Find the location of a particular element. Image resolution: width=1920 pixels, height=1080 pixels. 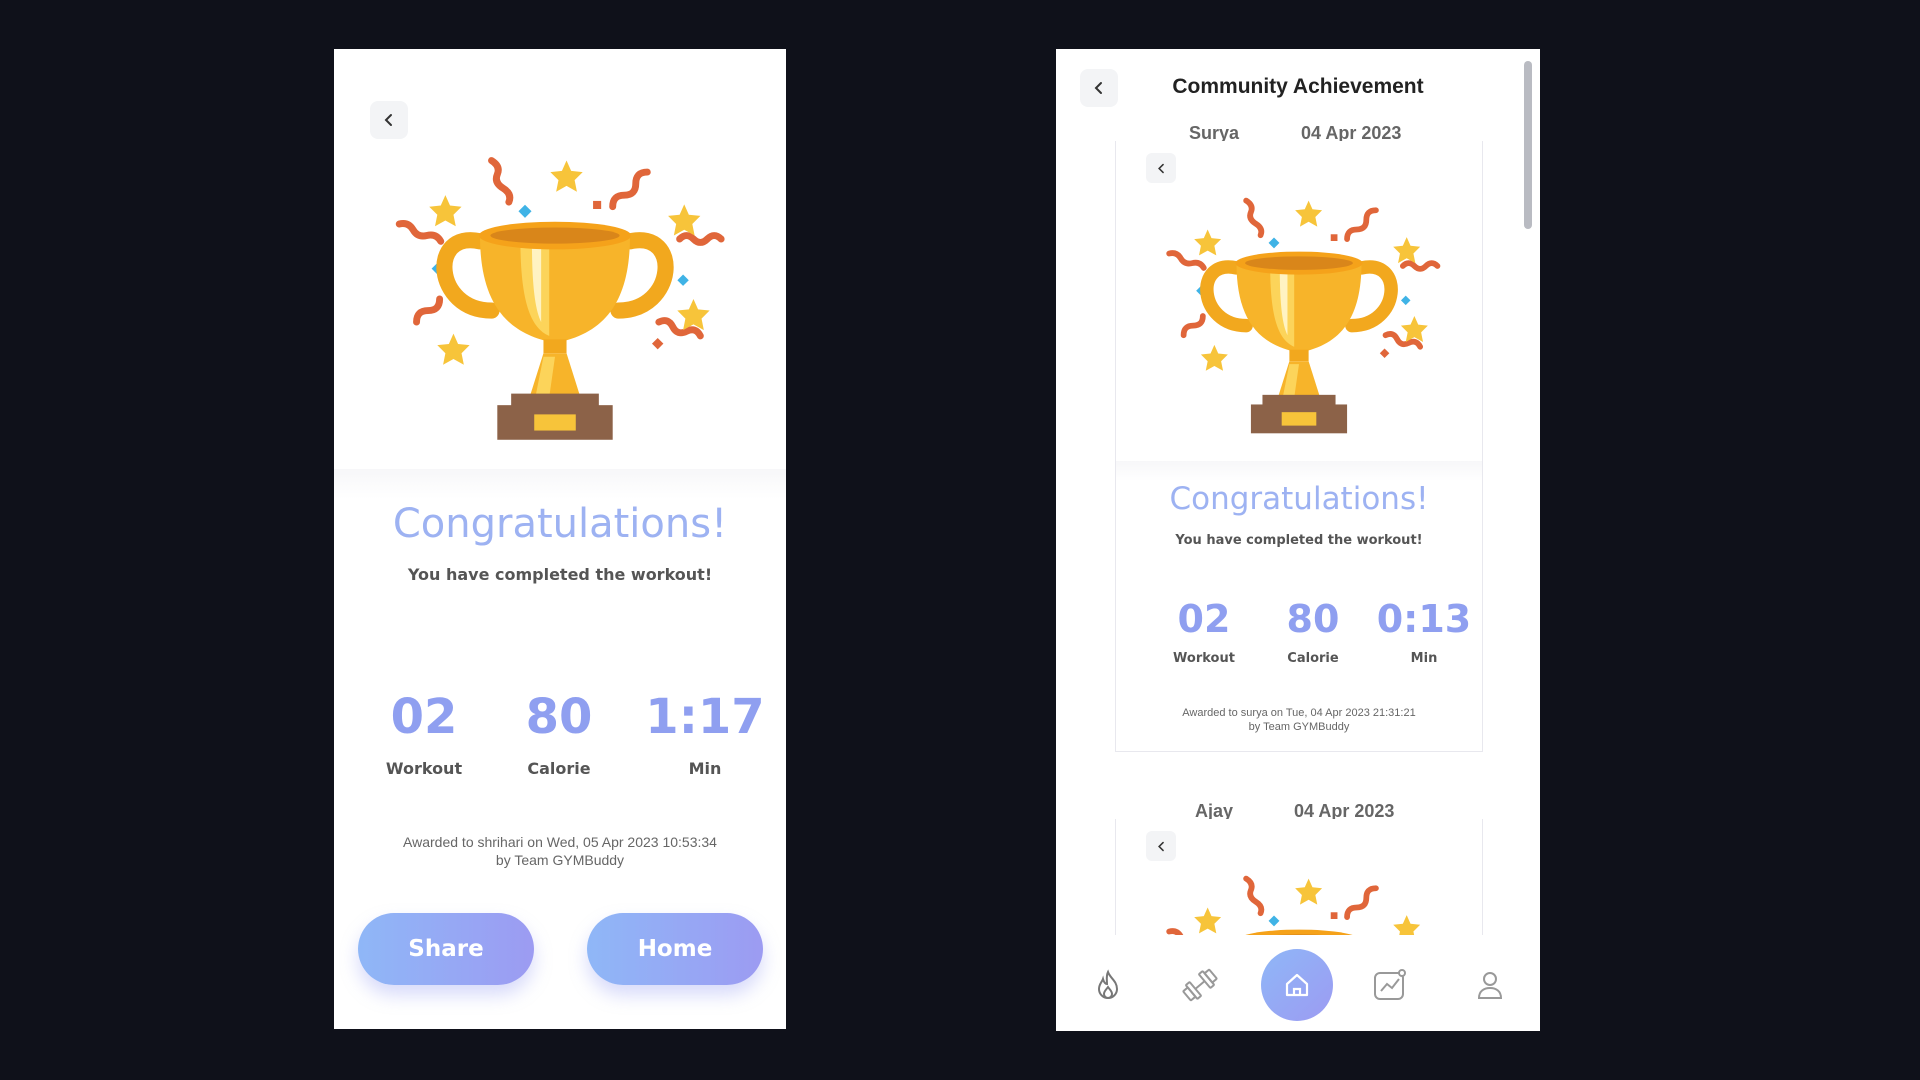

bottom-navigation is located at coordinates (1298, 983).